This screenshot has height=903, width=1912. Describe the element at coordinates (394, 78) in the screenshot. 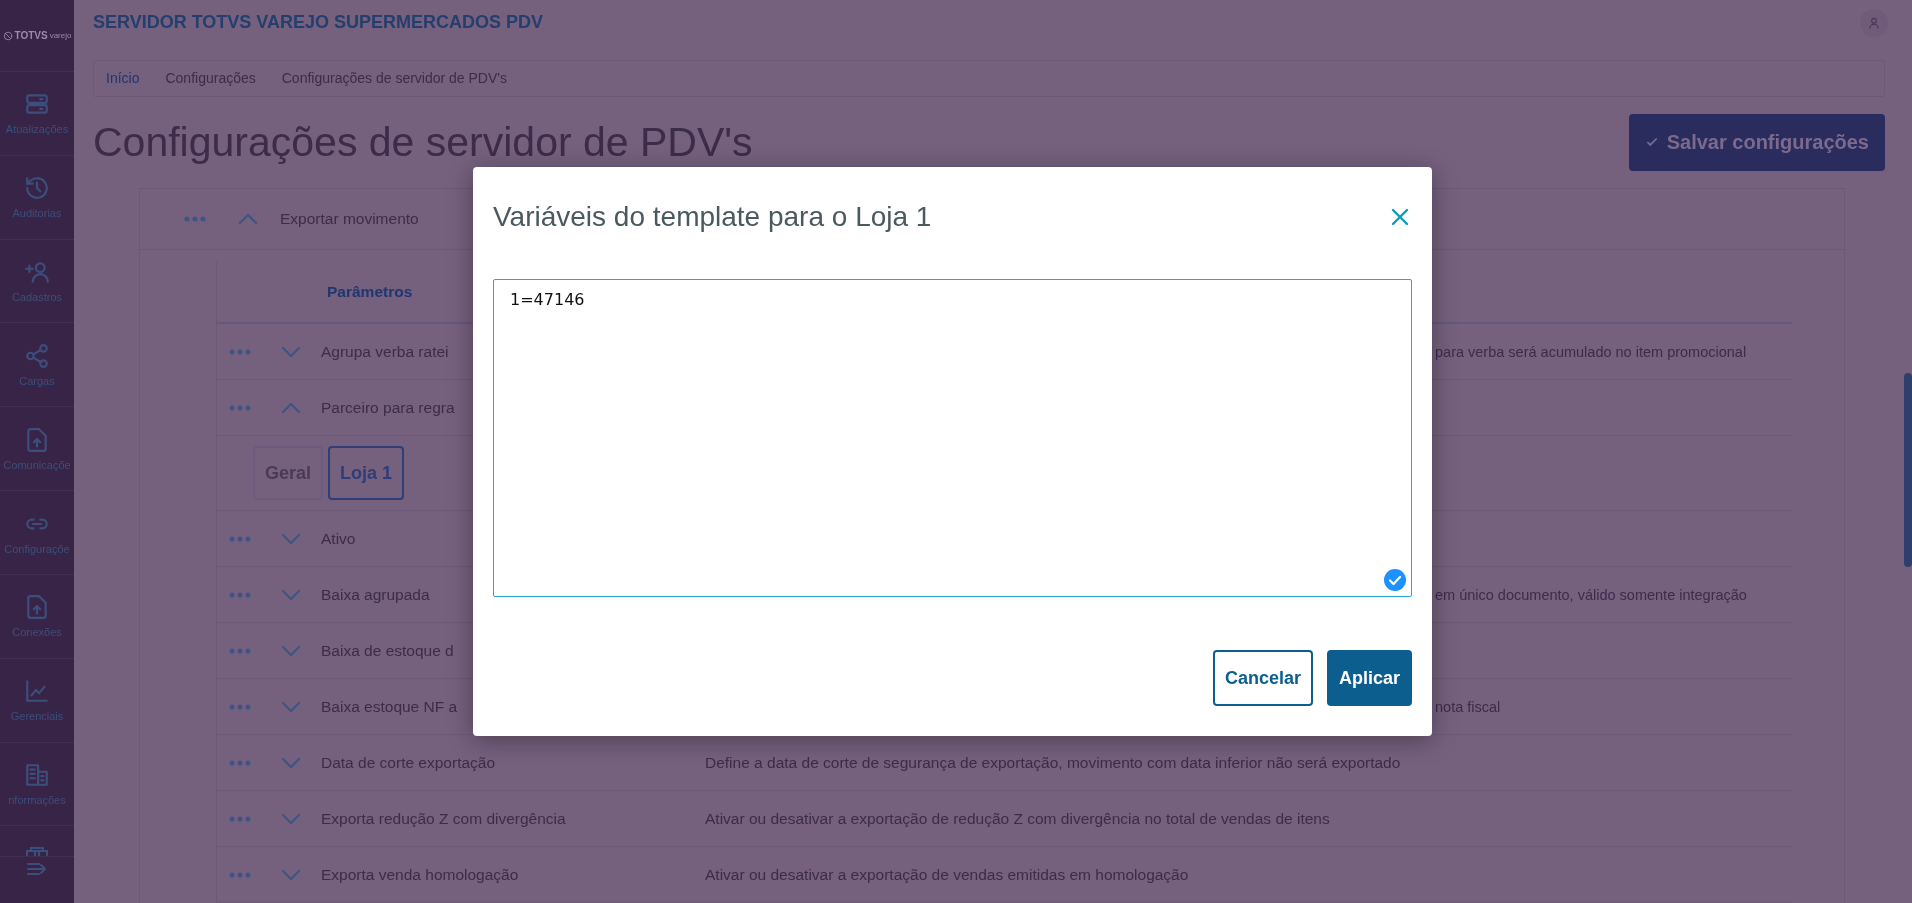

I see `breadcrumb-item: Configurações de servidor de PDV's` at that location.